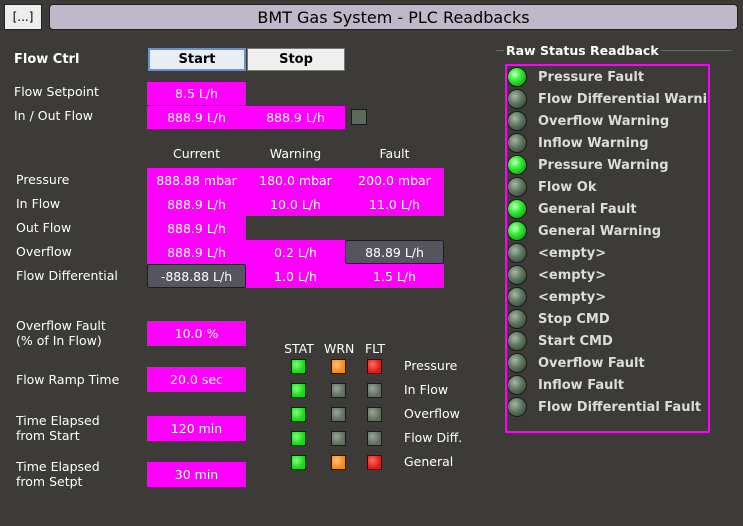 The image size is (743, 526). Describe the element at coordinates (374, 390) in the screenshot. I see `indicator-flt-in-flow` at that location.